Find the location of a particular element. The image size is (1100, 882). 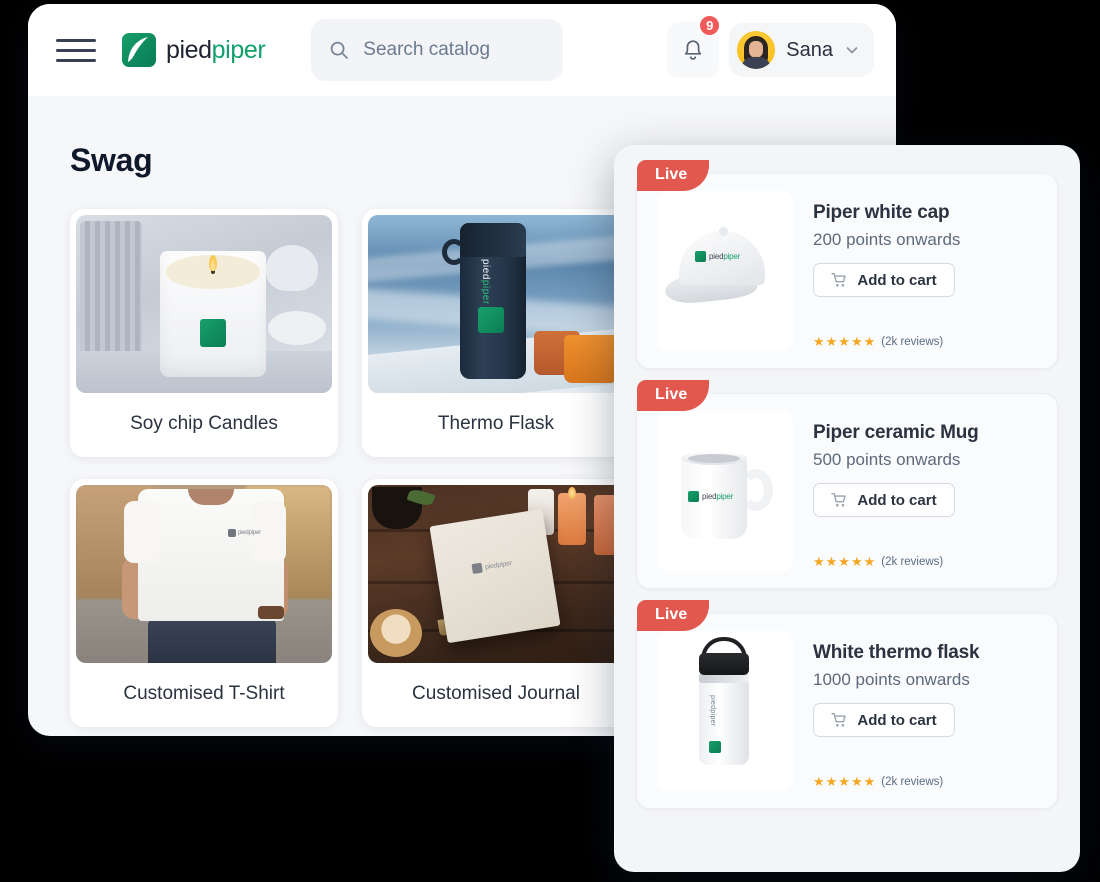

swag-image-tshirt: piedpiper is located at coordinates (204, 574).